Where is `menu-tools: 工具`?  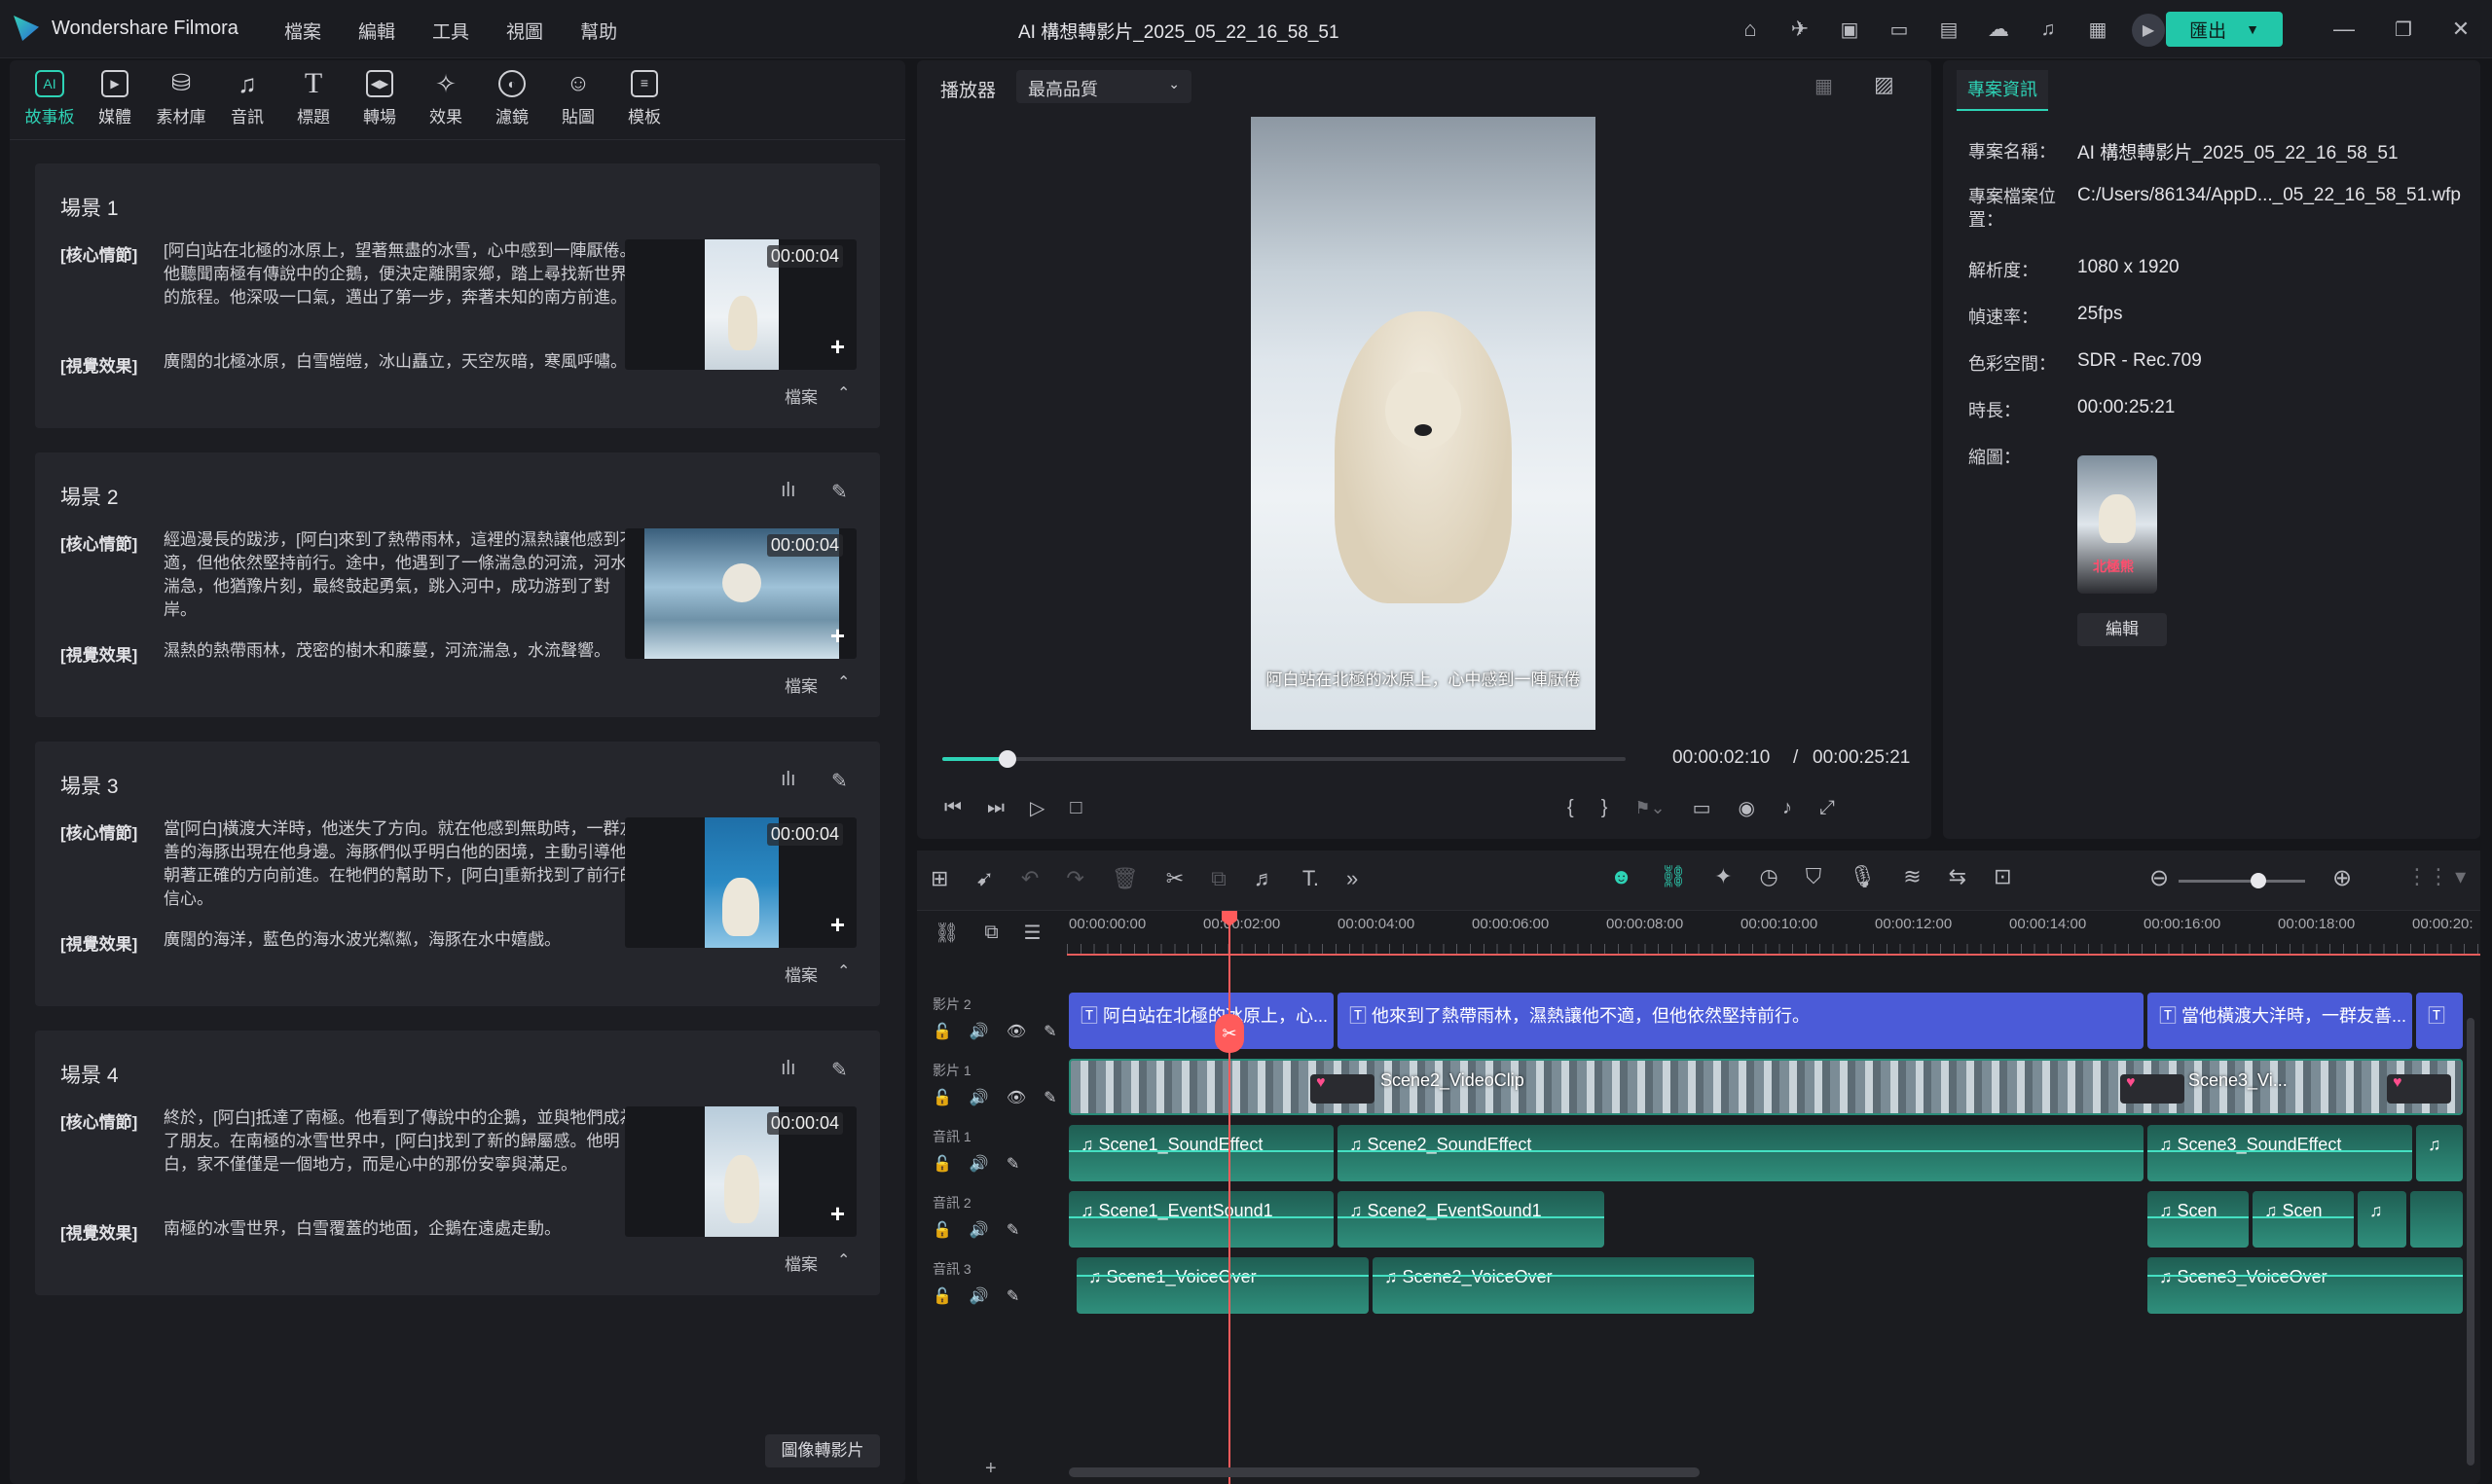
menu-tools: 工具 is located at coordinates (450, 31).